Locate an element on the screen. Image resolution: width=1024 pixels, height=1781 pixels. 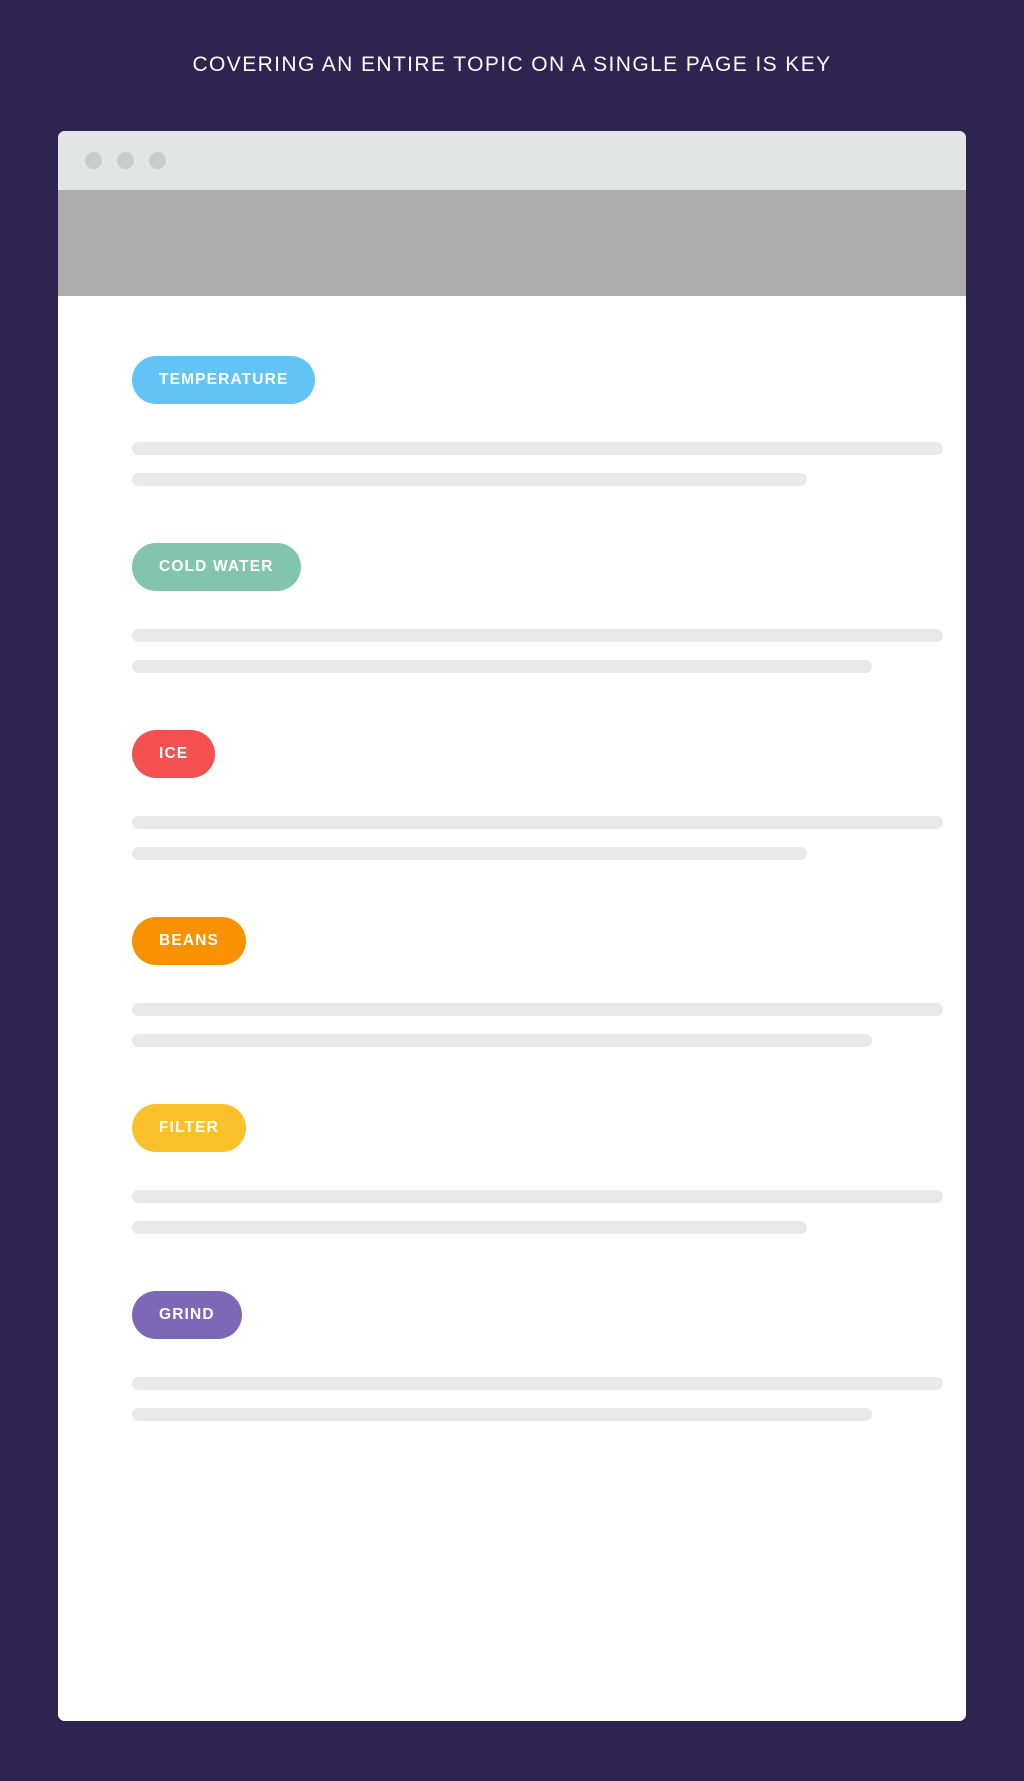
content-section-beans: BEANS is located at coordinates (512, 982).